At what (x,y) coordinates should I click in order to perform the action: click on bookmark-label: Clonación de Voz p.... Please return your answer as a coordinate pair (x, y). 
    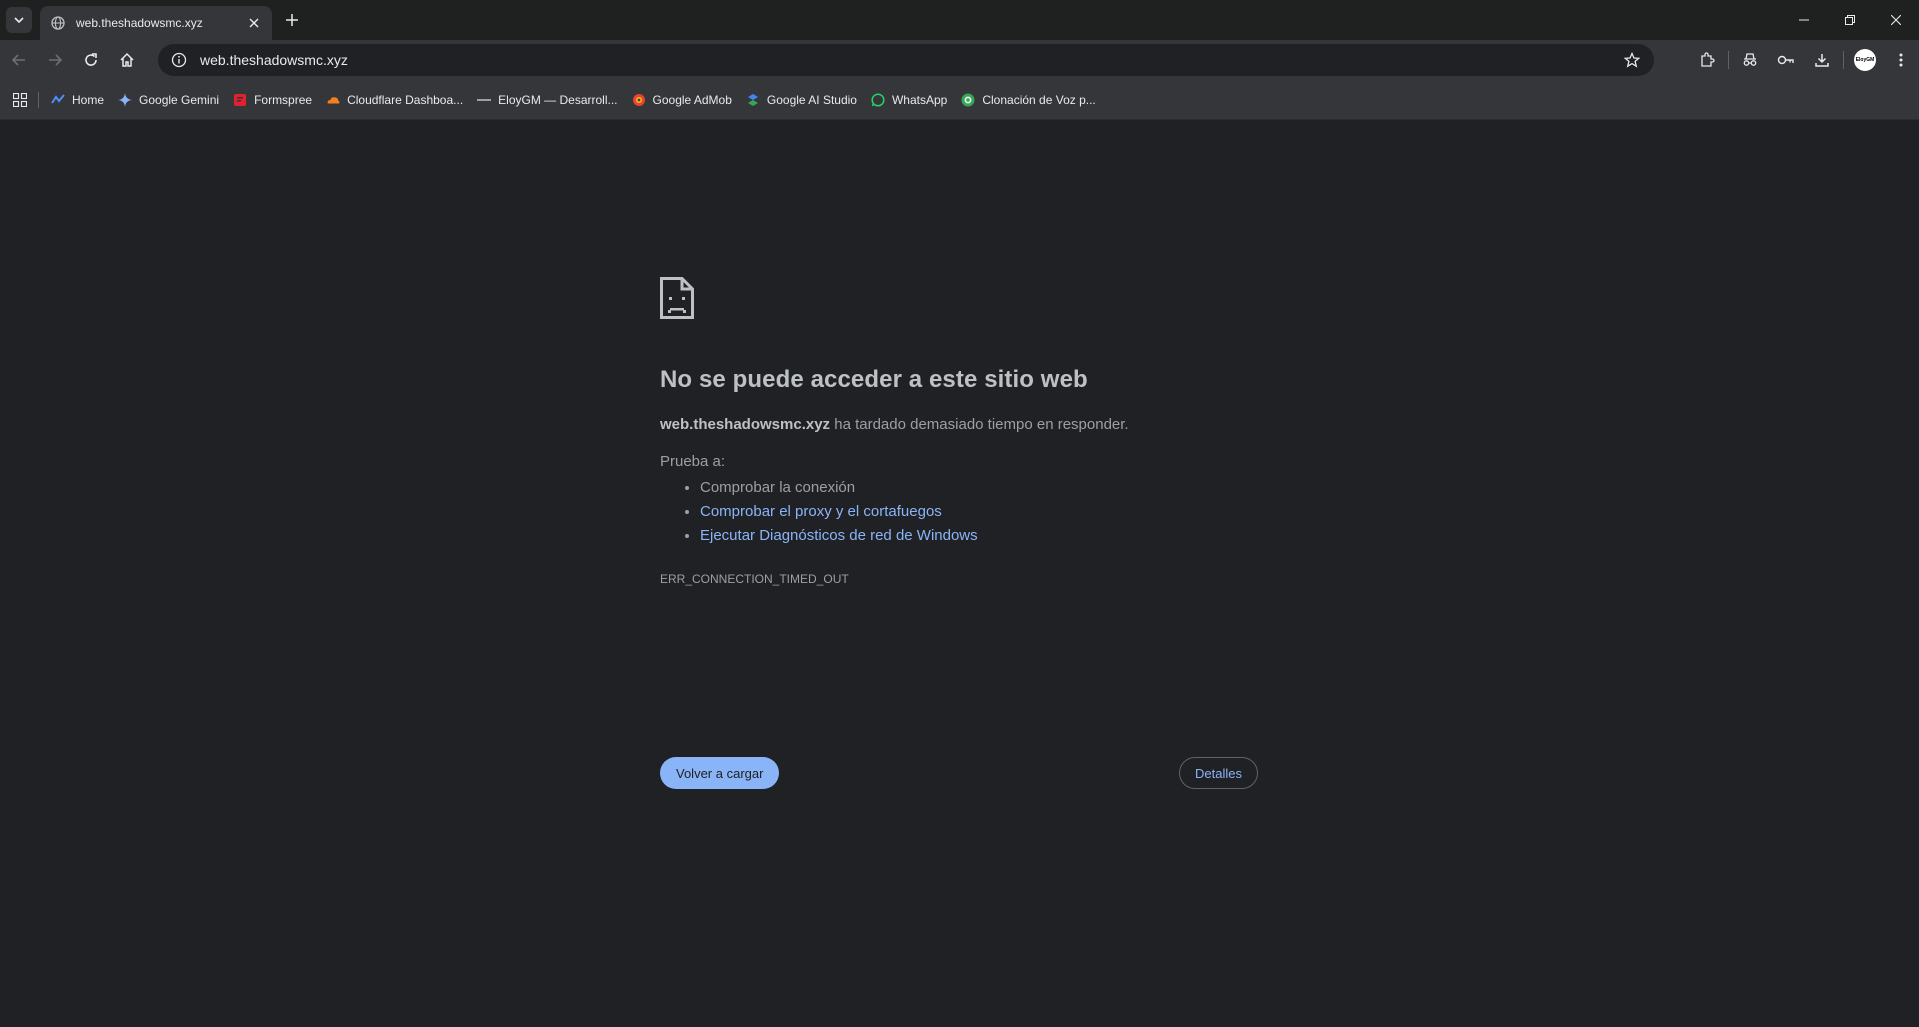
    Looking at the image, I should click on (1039, 99).